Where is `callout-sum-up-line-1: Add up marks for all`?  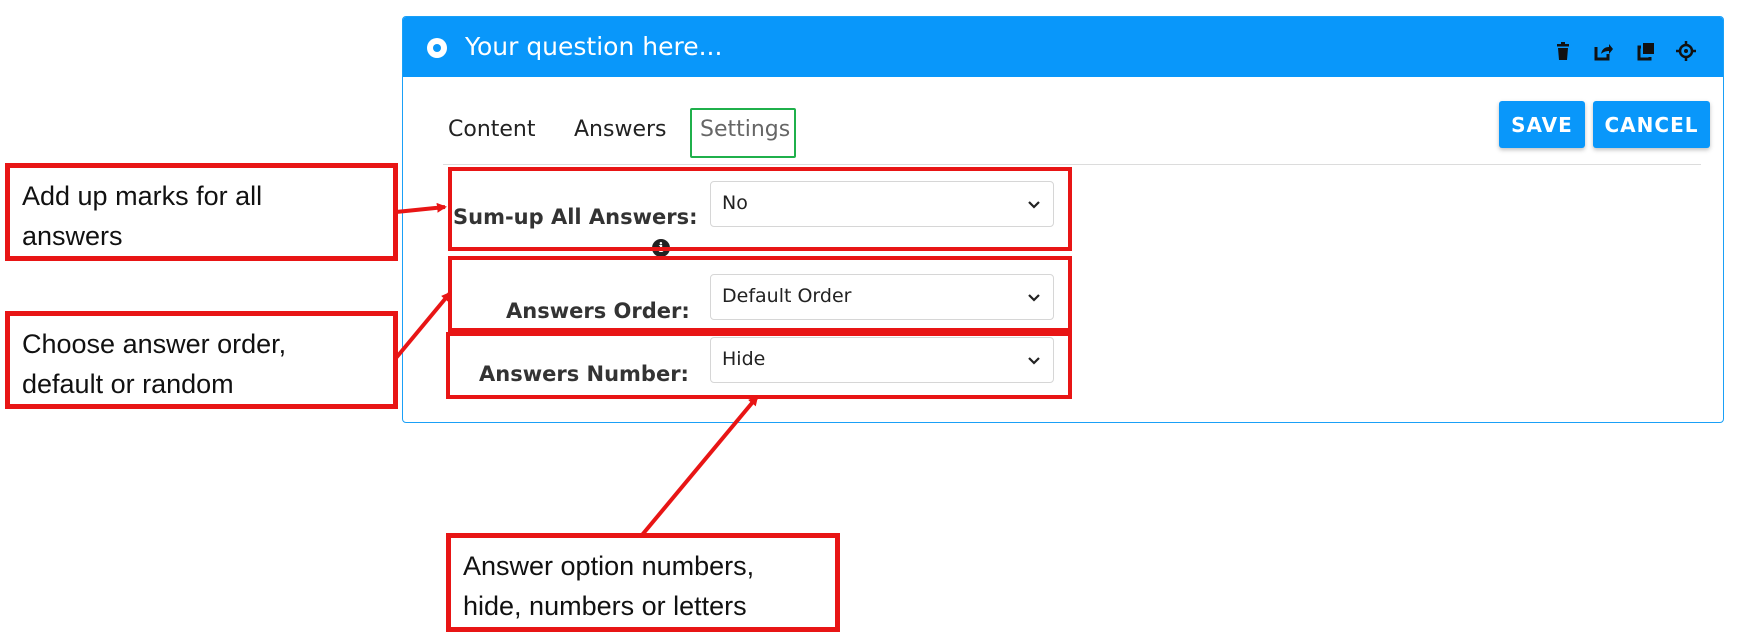
callout-sum-up-line-1: Add up marks for all is located at coordinates (142, 196).